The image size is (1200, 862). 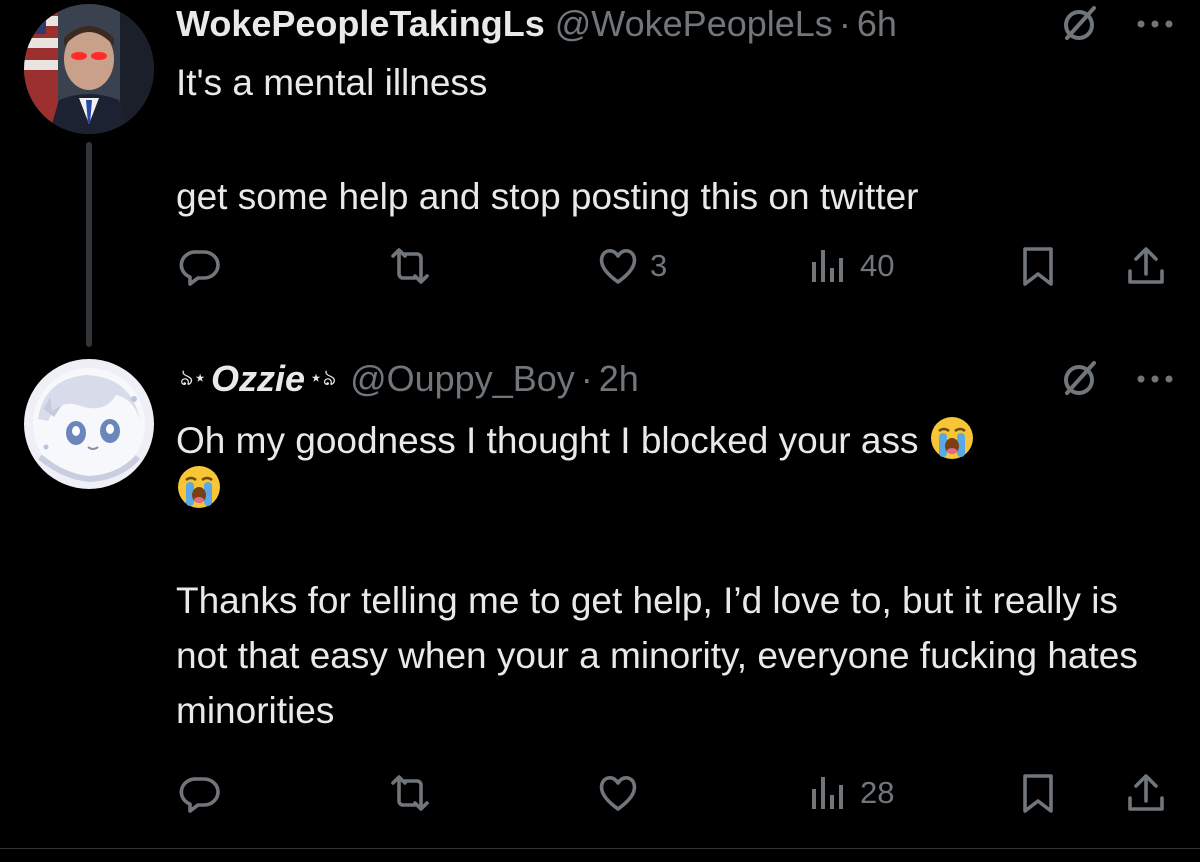 I want to click on views-button: 40, so click(x=850, y=266).